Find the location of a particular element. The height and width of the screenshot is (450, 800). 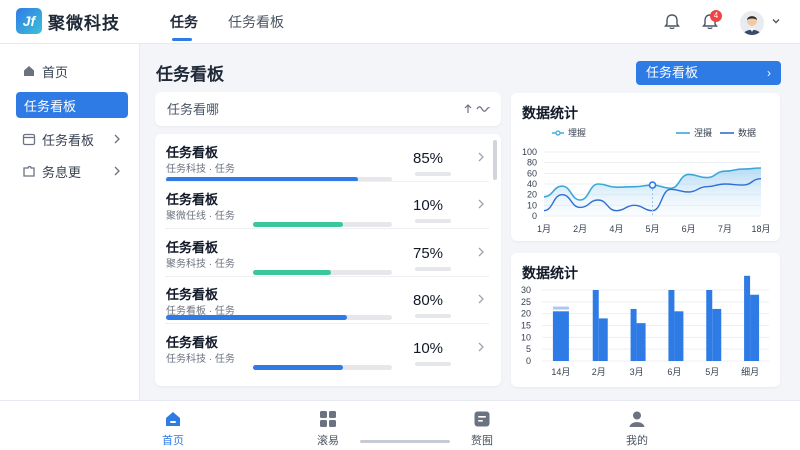

bell-icon is located at coordinates (672, 22).